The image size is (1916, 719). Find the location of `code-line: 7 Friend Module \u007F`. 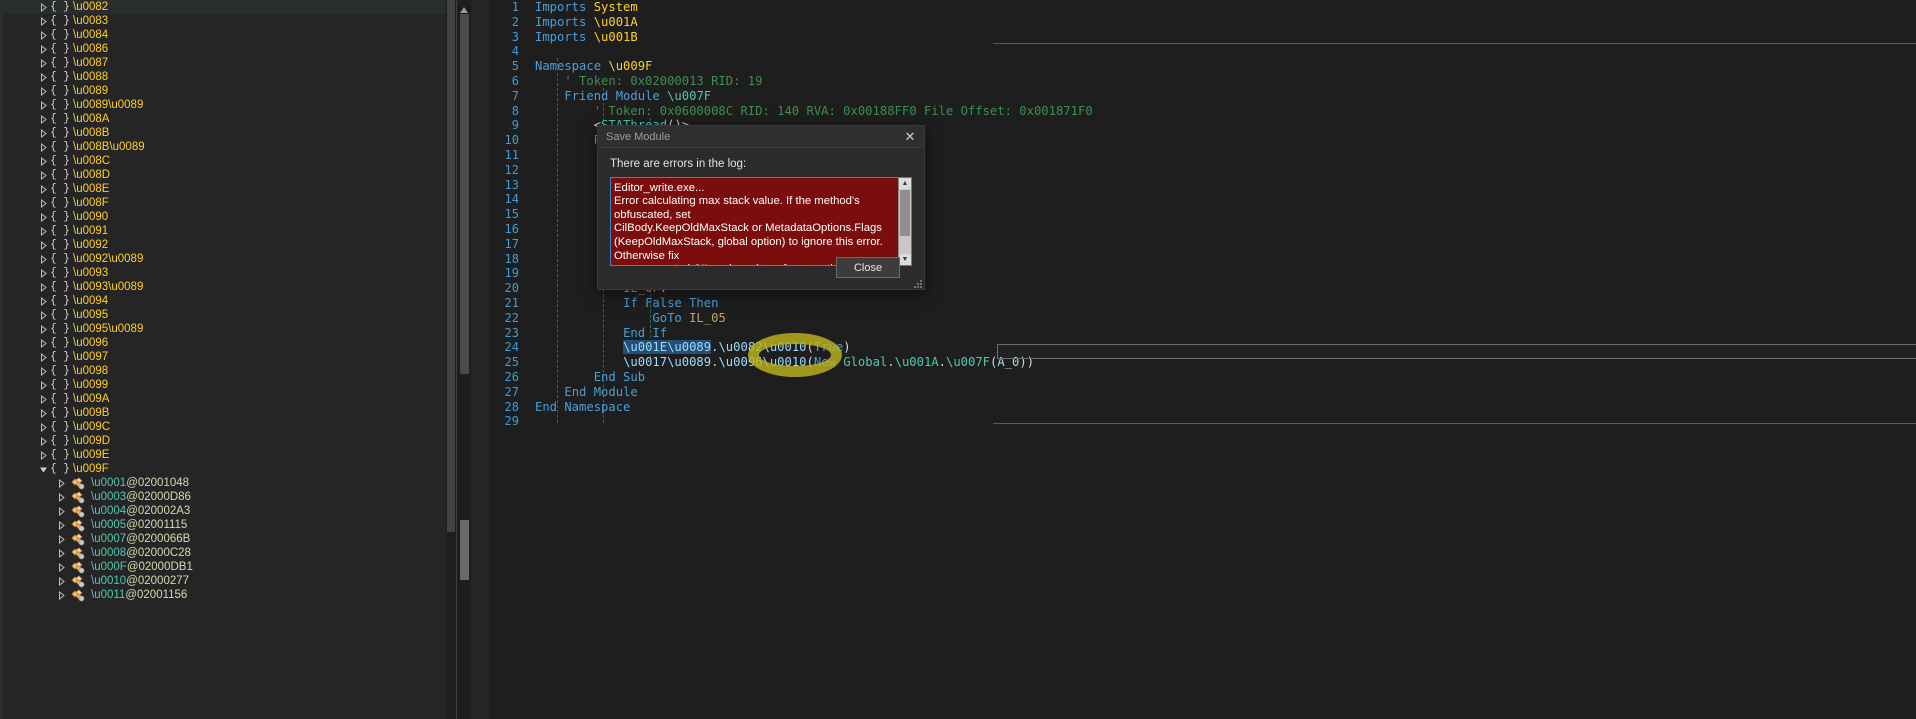

code-line: 7 Friend Module \u007F is located at coordinates (1202, 96).